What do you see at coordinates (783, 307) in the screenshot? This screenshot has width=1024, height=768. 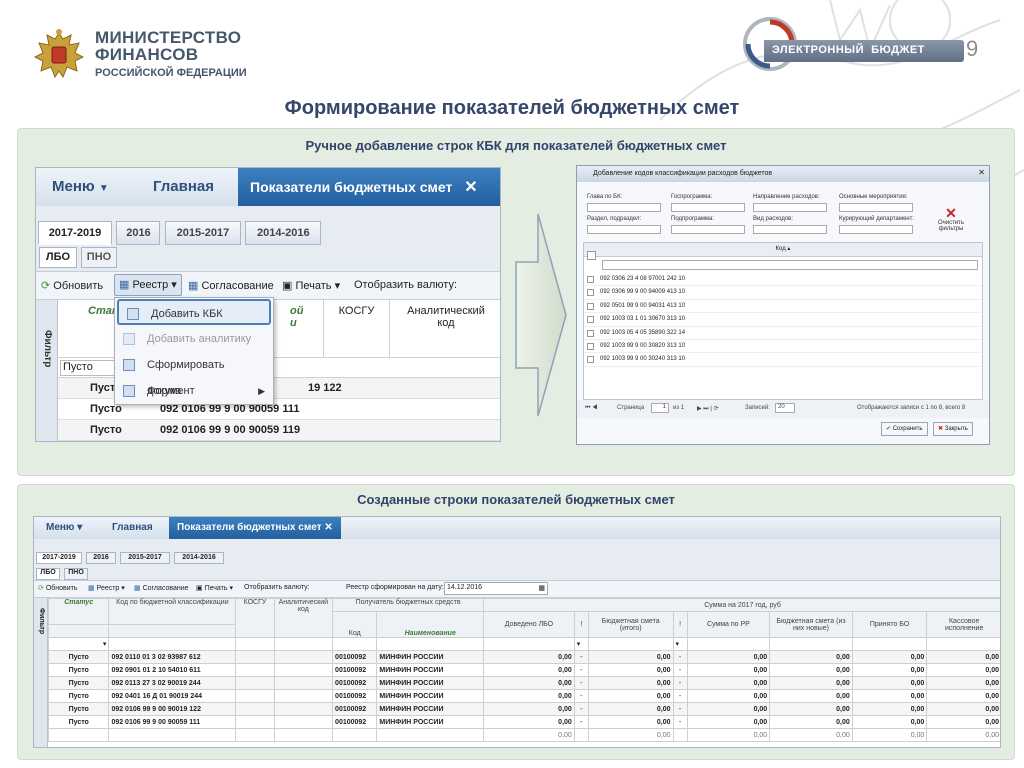 I see `code-list-item: 092 0501 99 9 00 94031 413 10` at bounding box center [783, 307].